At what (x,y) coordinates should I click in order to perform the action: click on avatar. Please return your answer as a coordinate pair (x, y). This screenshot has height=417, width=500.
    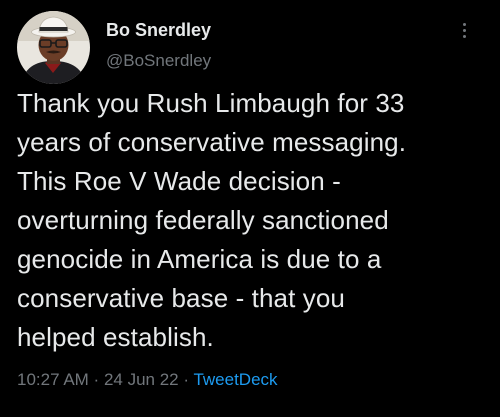
    Looking at the image, I should click on (53, 47).